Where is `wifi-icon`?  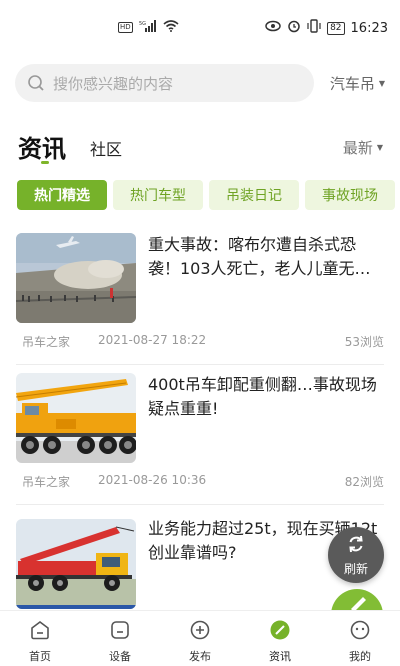 wifi-icon is located at coordinates (171, 27).